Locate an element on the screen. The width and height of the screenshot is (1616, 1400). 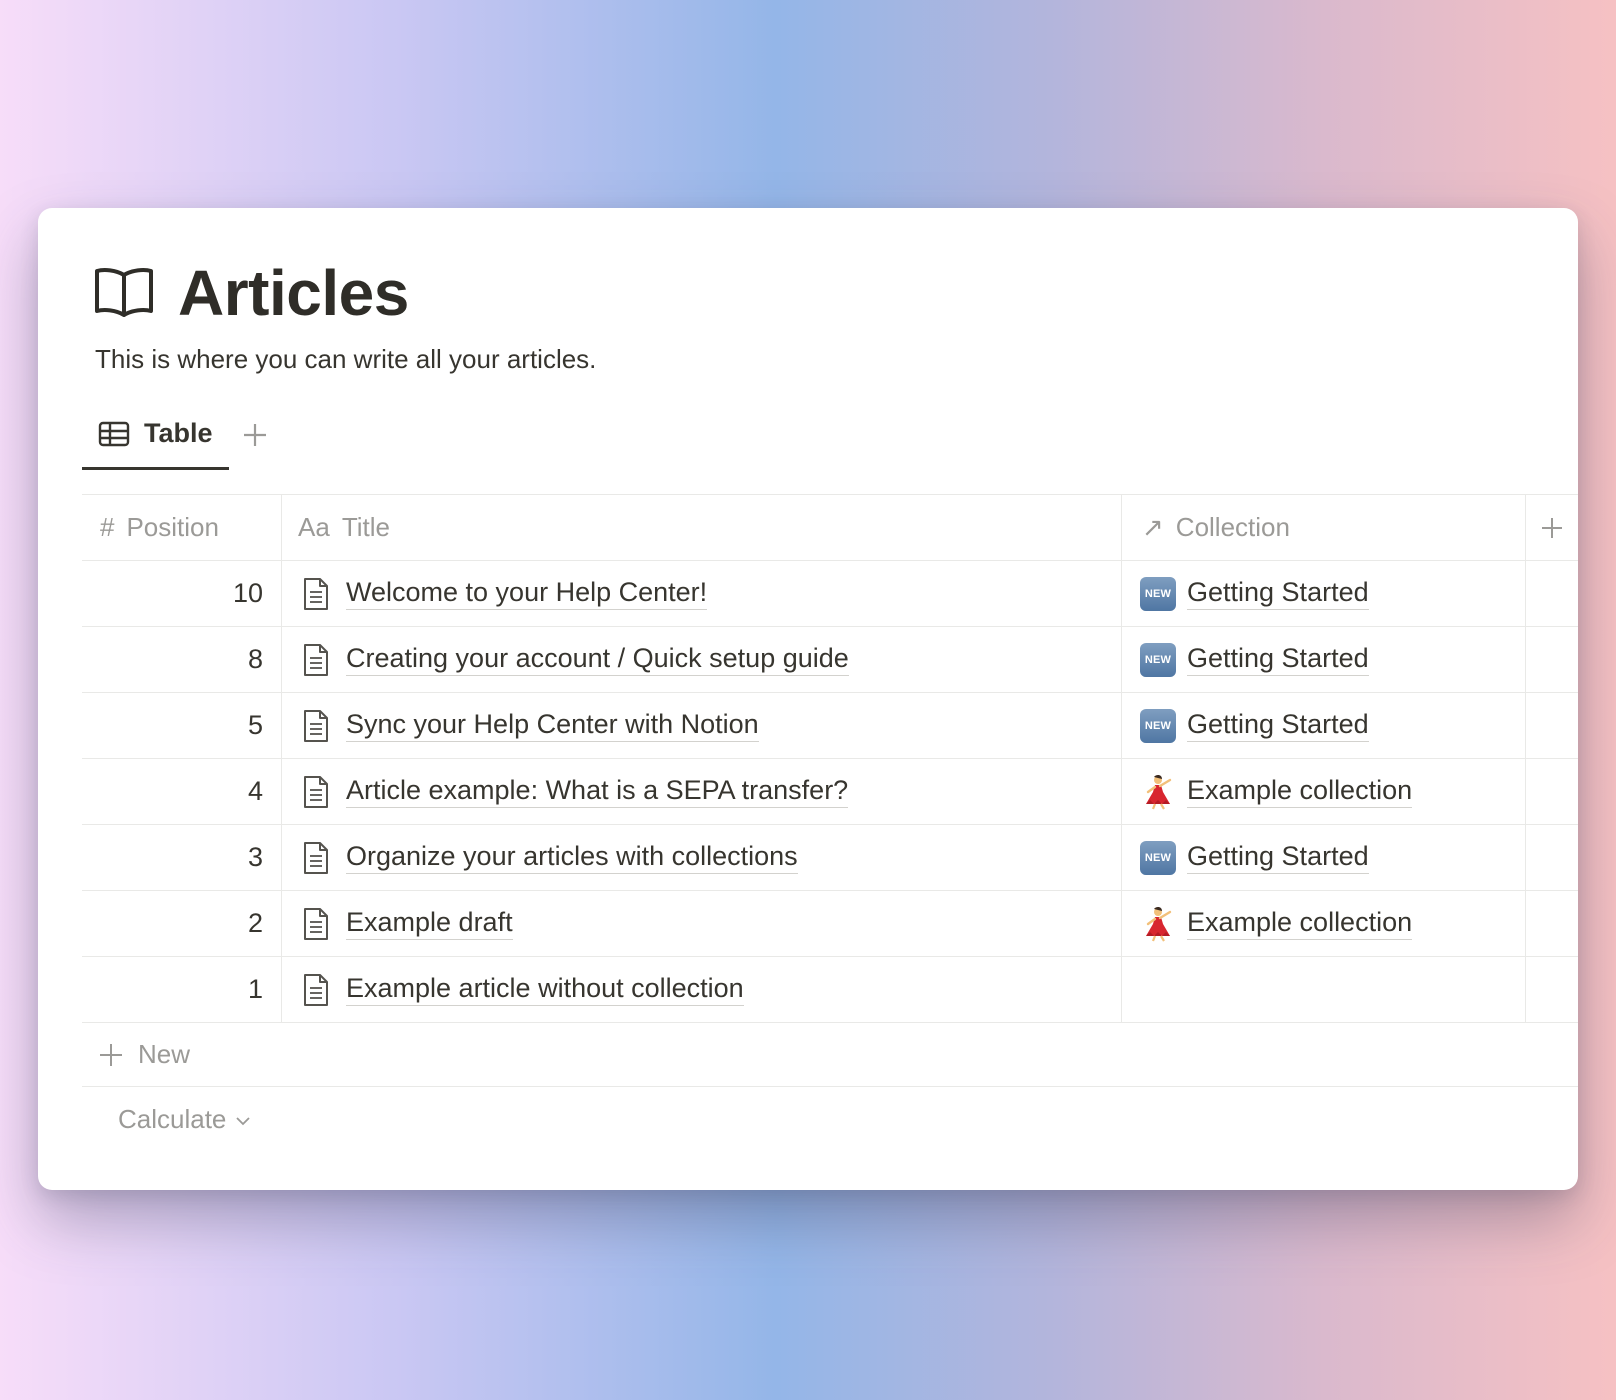
position-cell: 4 is located at coordinates (182, 791).